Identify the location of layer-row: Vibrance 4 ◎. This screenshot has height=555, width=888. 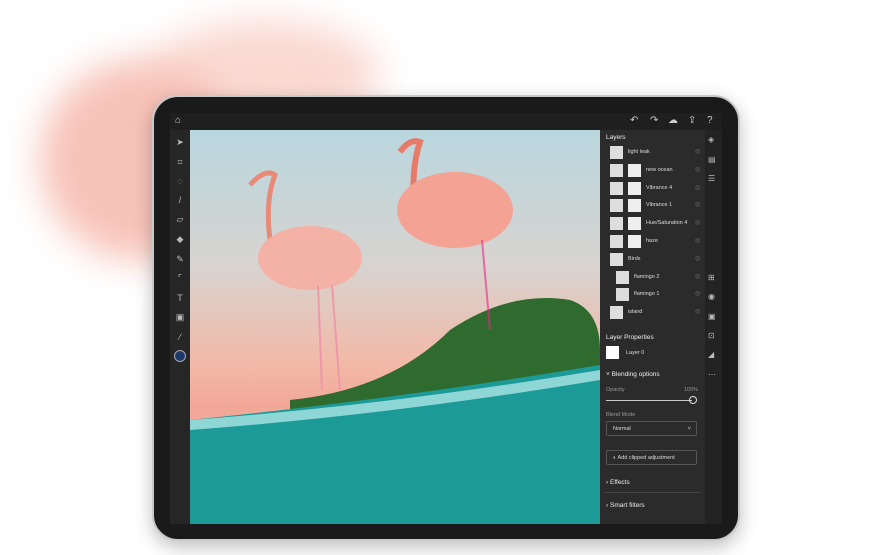
(652, 188).